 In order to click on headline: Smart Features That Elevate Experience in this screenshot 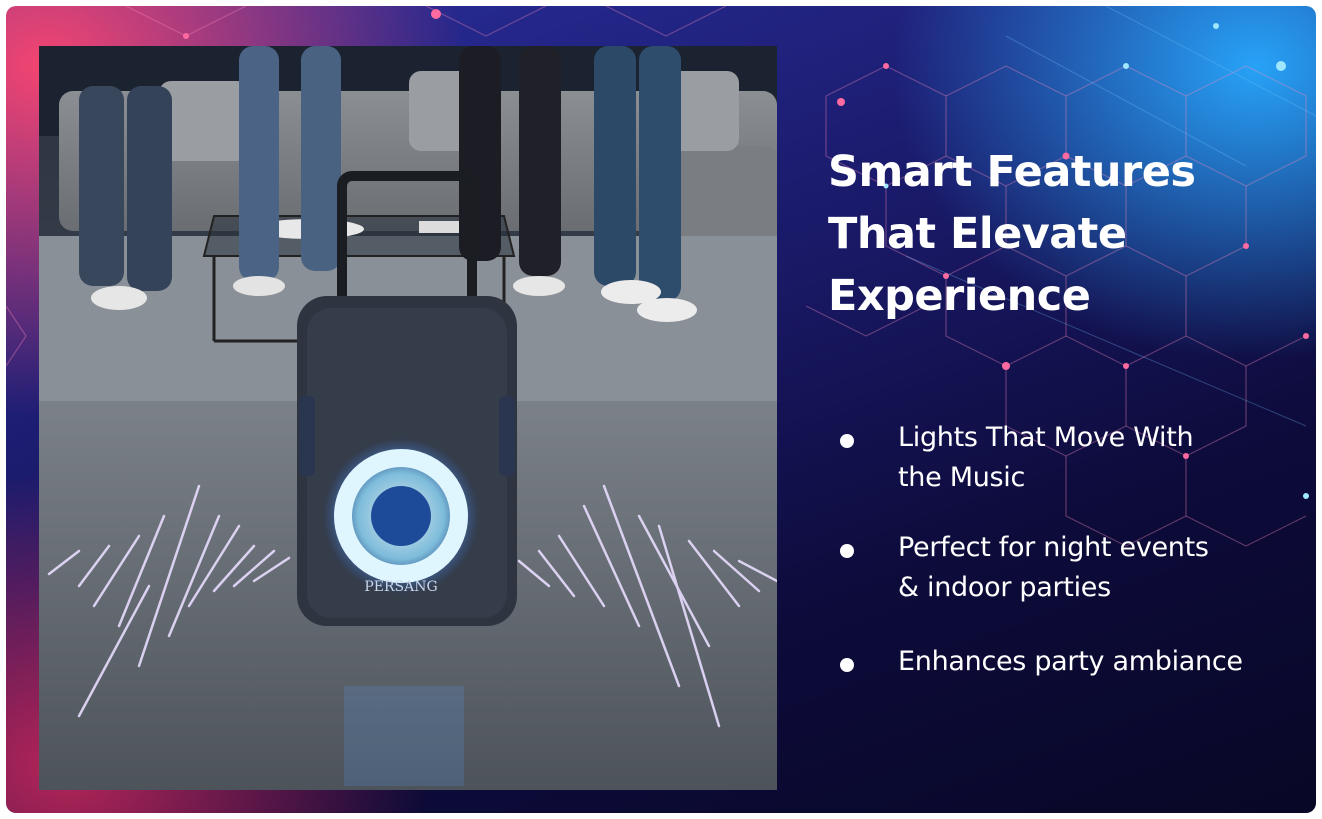, I will do `click(1058, 234)`.